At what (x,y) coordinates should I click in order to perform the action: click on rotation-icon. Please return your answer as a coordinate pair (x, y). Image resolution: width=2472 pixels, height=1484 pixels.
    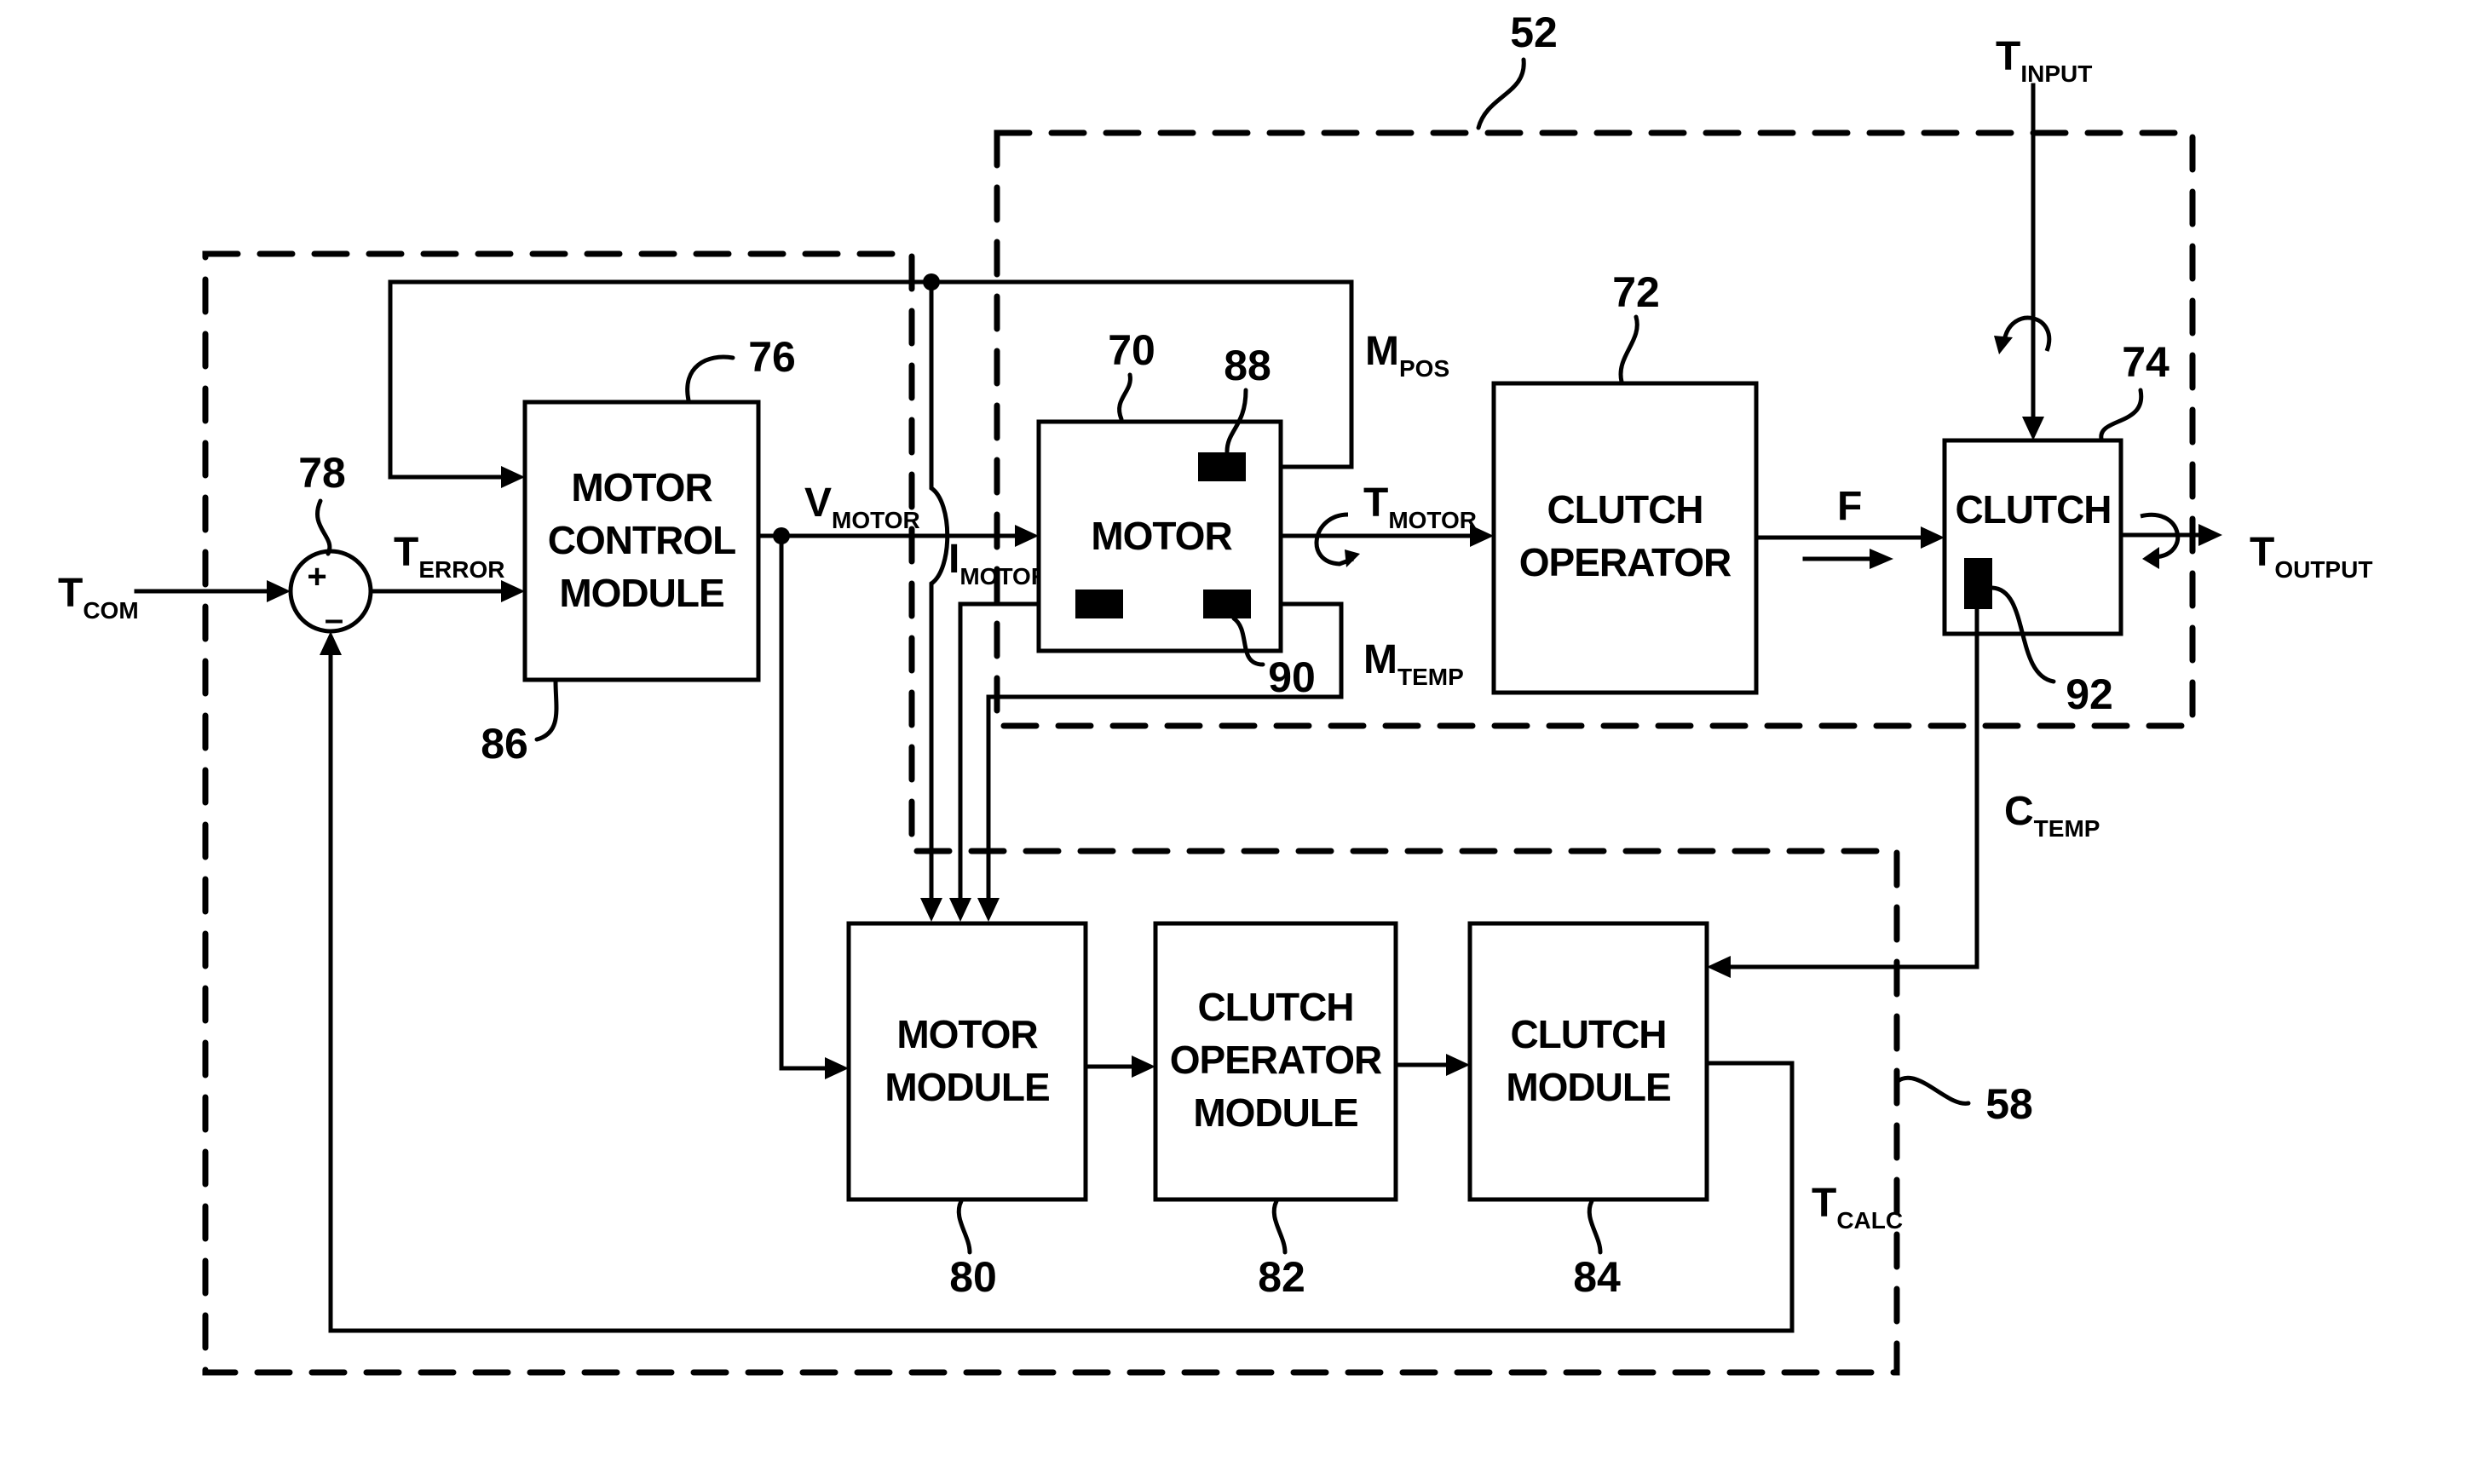
    Looking at the image, I should click on (2027, 333).